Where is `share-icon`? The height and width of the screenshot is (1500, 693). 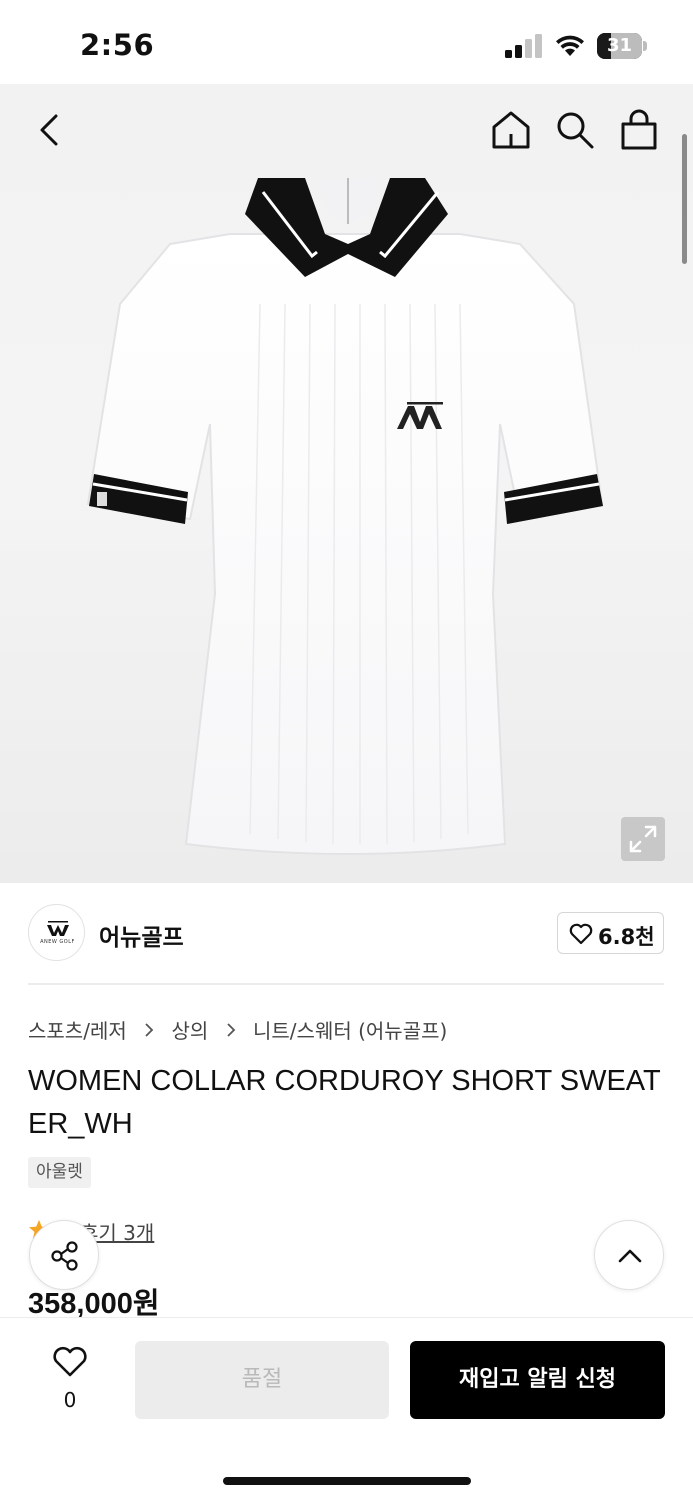
share-icon is located at coordinates (64, 1256).